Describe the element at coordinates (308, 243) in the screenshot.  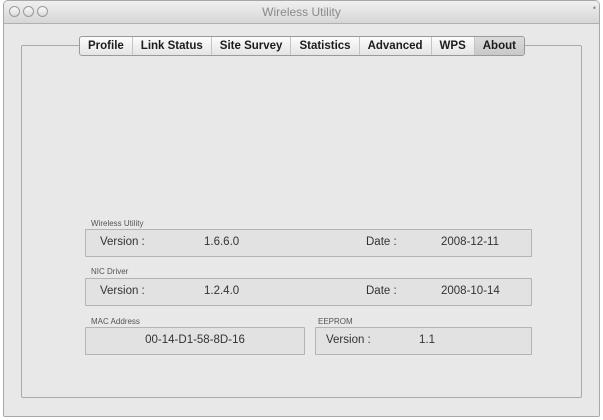
I see `wireless-utility-box: Version : 1.6.6.0 Date : 2008-12-11` at that location.